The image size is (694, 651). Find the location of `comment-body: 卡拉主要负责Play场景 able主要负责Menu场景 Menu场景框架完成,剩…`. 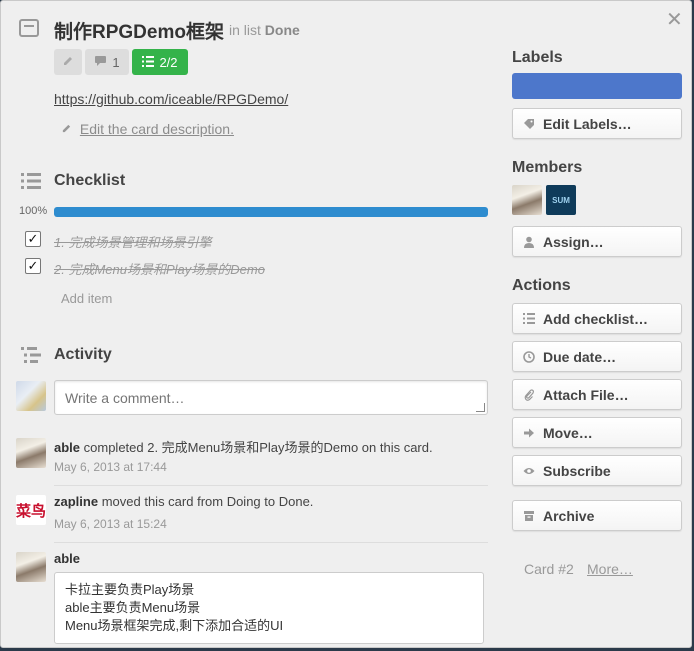

comment-body: 卡拉主要负责Play场景 able主要负责Menu场景 Menu场景框架完成,剩… is located at coordinates (269, 608).